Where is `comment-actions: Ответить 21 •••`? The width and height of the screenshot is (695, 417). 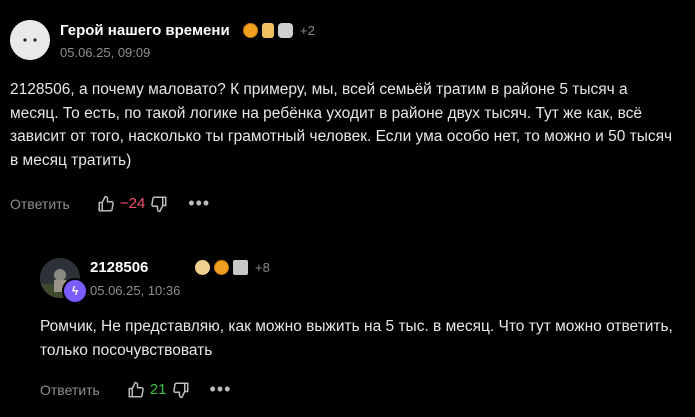 comment-actions: Ответить 21 ••• is located at coordinates (135, 389).